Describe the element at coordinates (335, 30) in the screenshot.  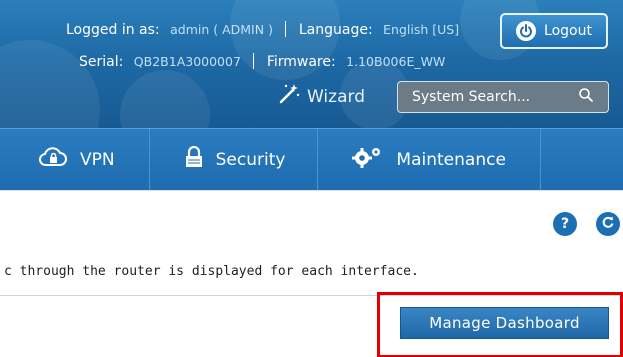
I see `language-label: Language:` at that location.